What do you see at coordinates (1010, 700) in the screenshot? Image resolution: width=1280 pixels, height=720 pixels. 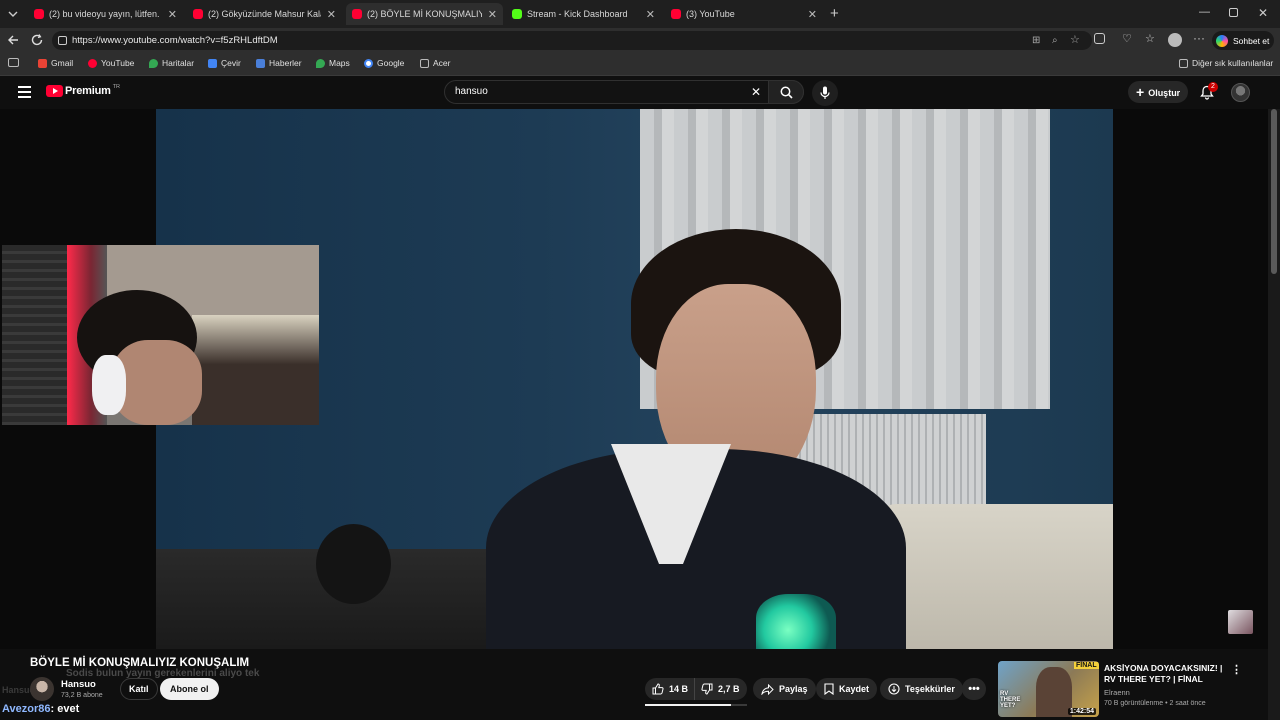 I see `thumbnail-text: RV THERE YET?` at bounding box center [1010, 700].